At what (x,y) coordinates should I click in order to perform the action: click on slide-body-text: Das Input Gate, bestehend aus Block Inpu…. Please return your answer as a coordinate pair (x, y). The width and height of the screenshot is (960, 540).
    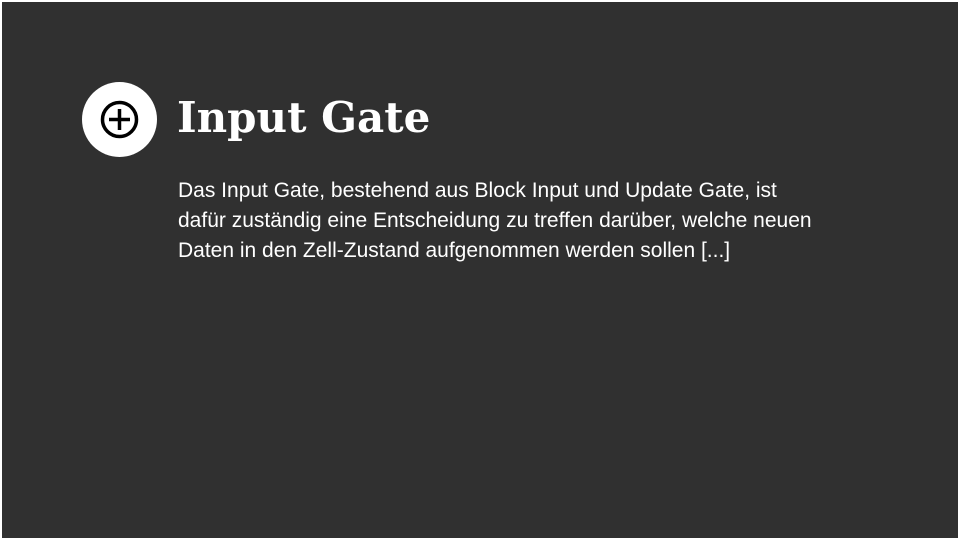
    Looking at the image, I should click on (558, 221).